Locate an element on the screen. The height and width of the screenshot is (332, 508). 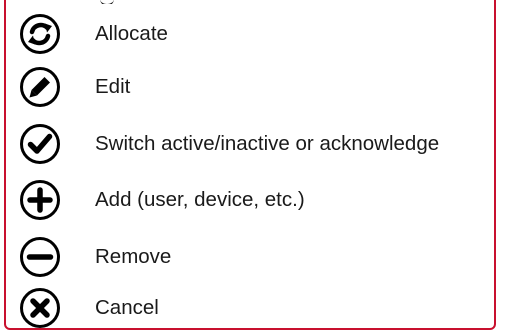
legend-item-edit: Edit is located at coordinates (74, 87).